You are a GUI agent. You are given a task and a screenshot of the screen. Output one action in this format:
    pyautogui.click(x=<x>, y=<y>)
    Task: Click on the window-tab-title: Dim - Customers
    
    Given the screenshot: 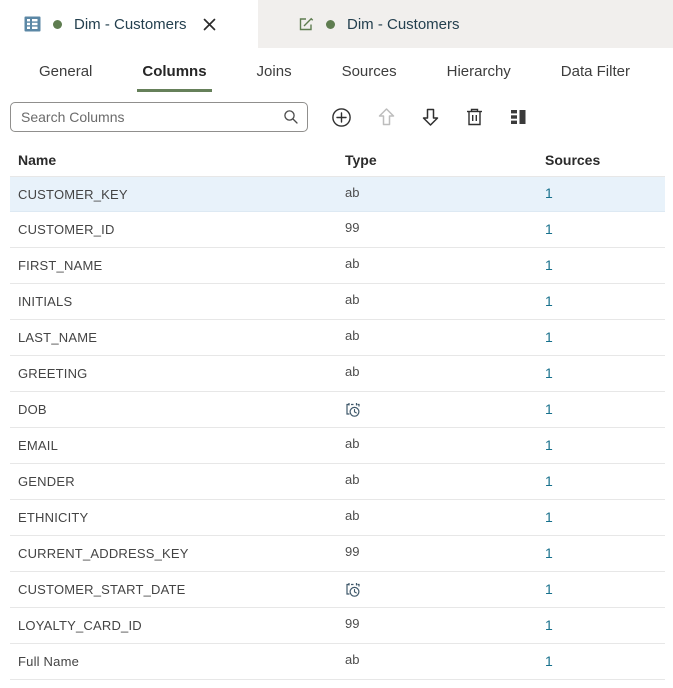 What is the action you would take?
    pyautogui.click(x=403, y=24)
    